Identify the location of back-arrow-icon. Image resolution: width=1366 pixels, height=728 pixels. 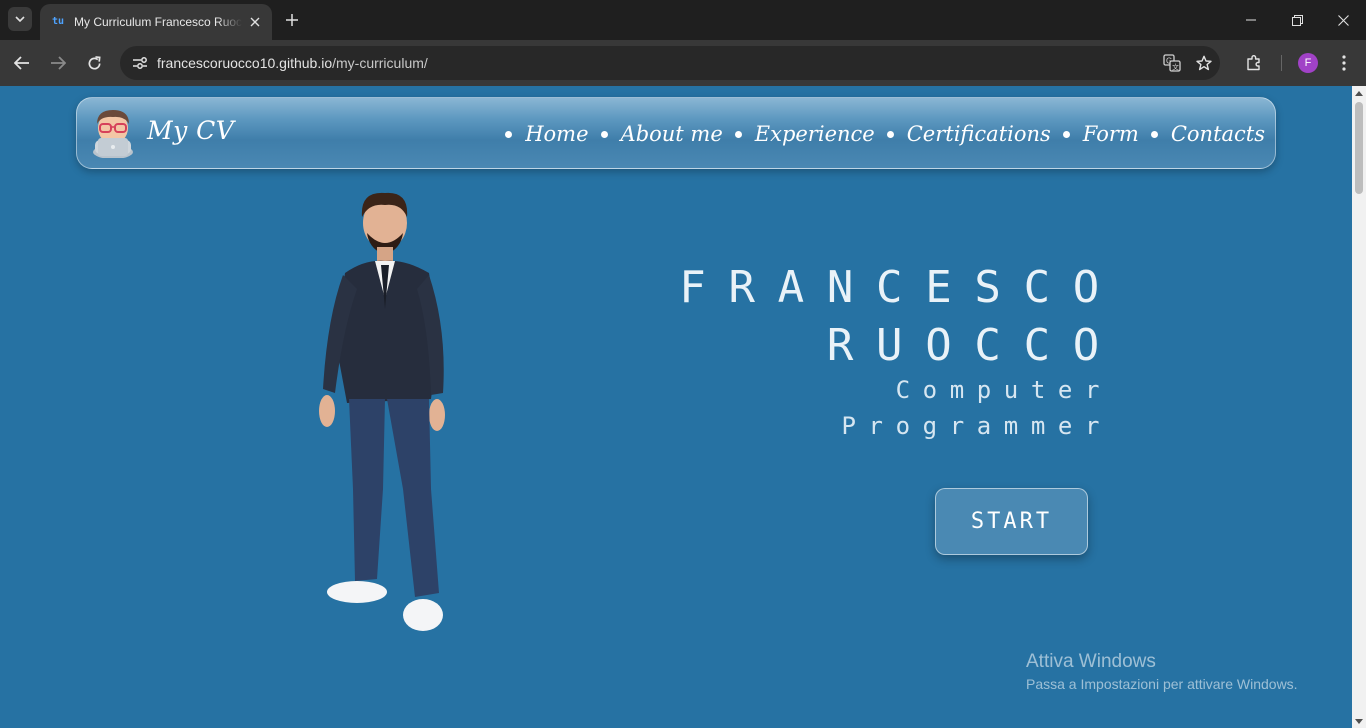
(22, 63).